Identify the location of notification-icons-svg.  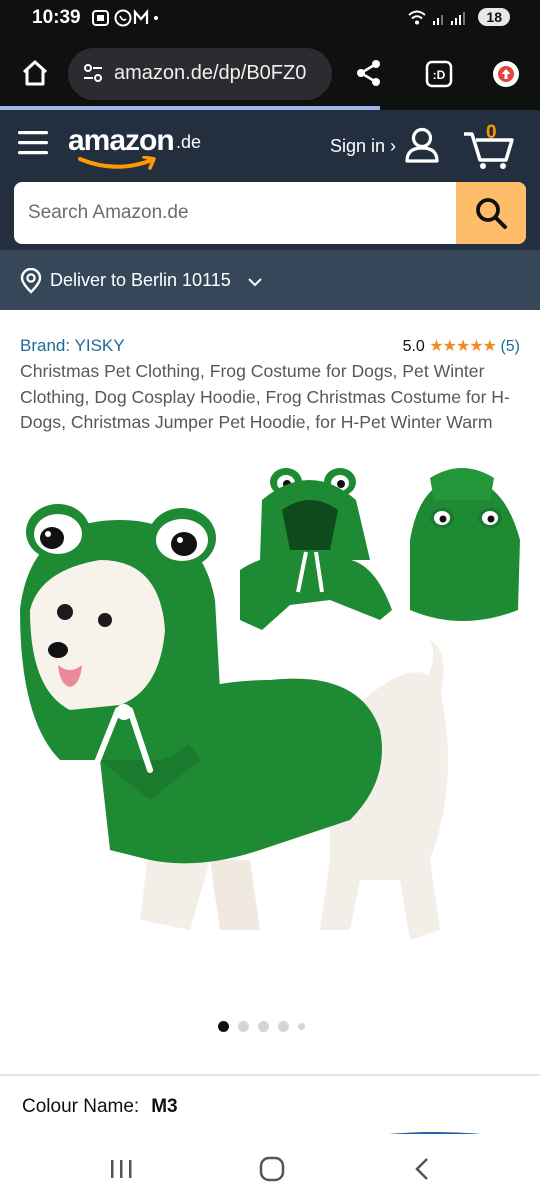
(125, 18).